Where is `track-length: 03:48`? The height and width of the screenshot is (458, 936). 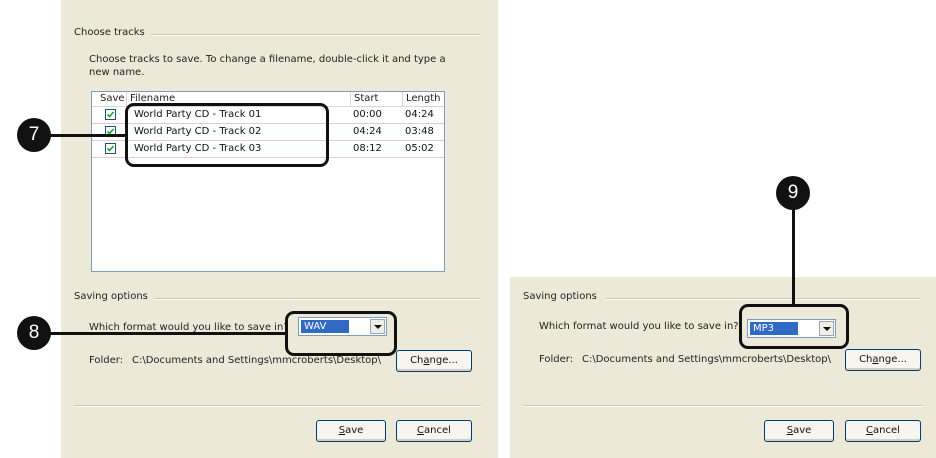 track-length: 03:48 is located at coordinates (419, 131).